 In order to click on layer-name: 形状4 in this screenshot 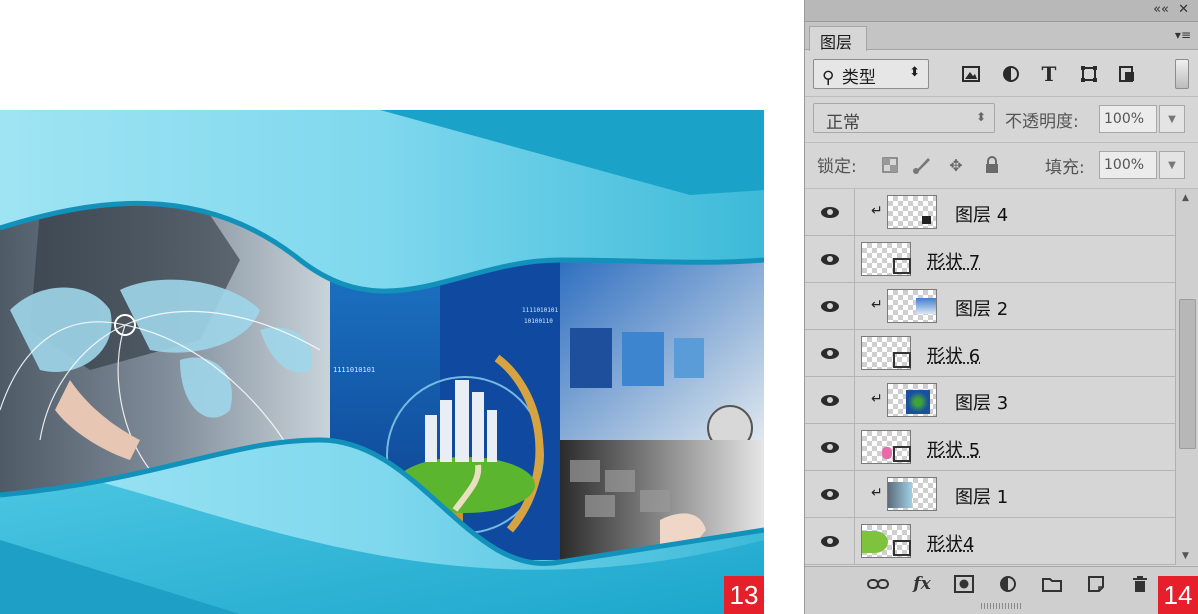, I will do `click(950, 543)`.